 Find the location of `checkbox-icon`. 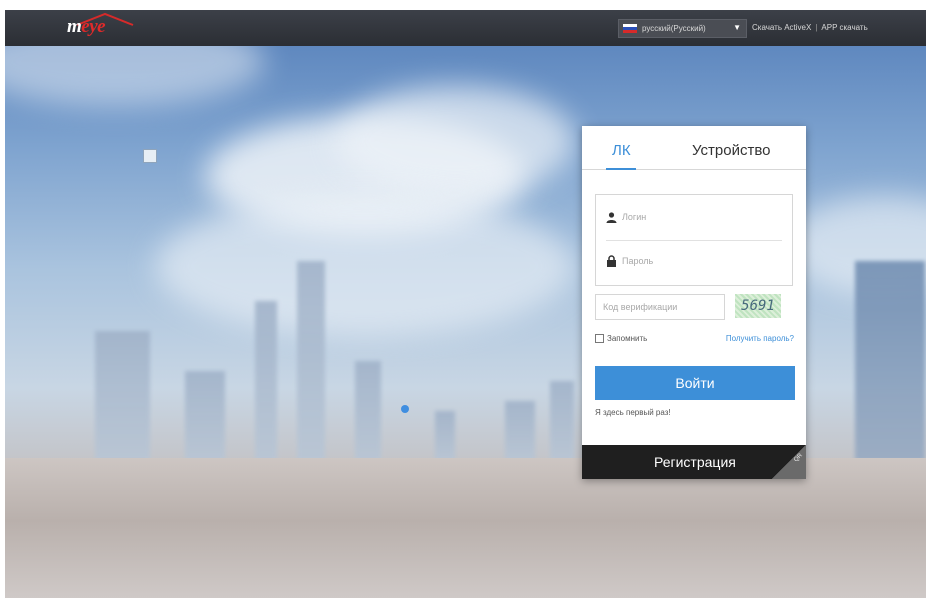

checkbox-icon is located at coordinates (599, 338).